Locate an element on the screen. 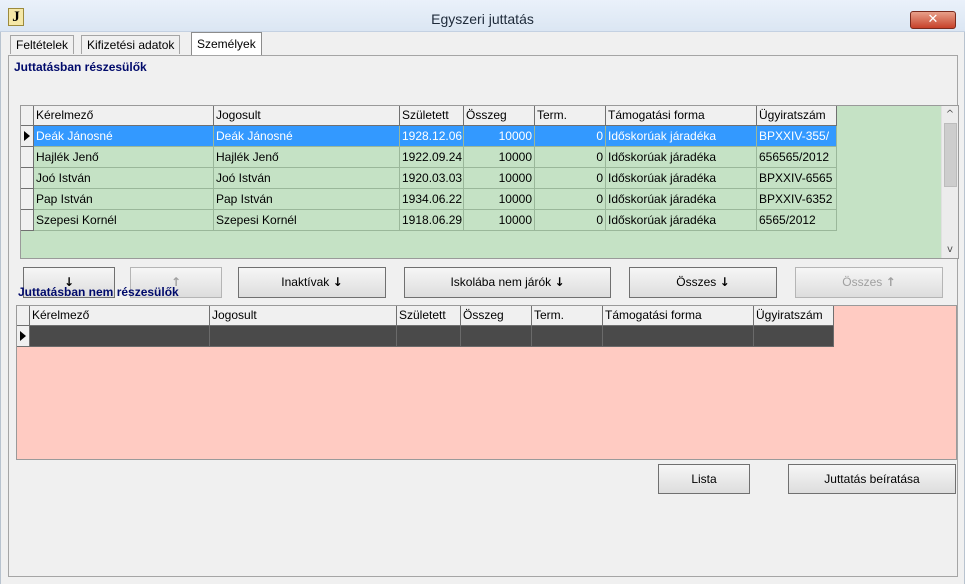 This screenshot has width=965, height=584. not-in-school-button-label: Iskolába nem járók is located at coordinates (501, 282).